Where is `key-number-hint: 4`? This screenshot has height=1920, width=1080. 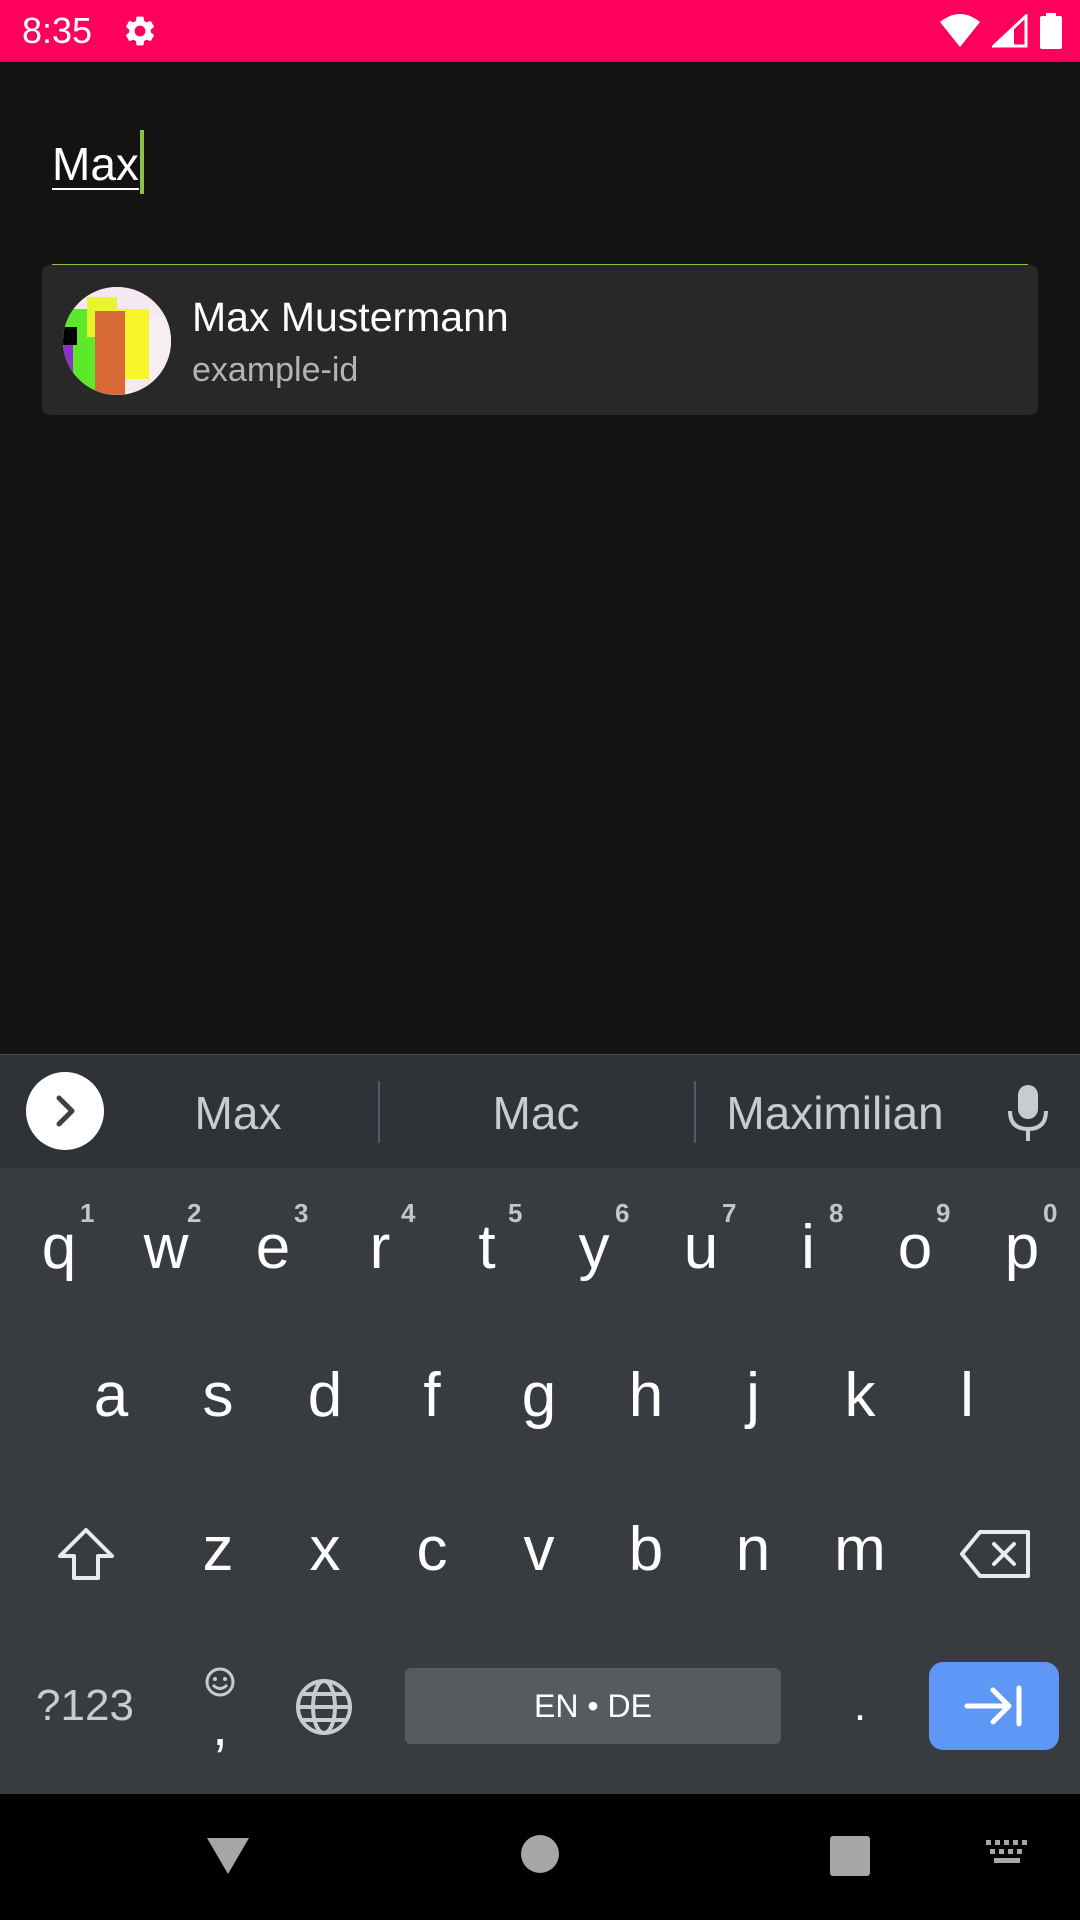 key-number-hint: 4 is located at coordinates (408, 1213).